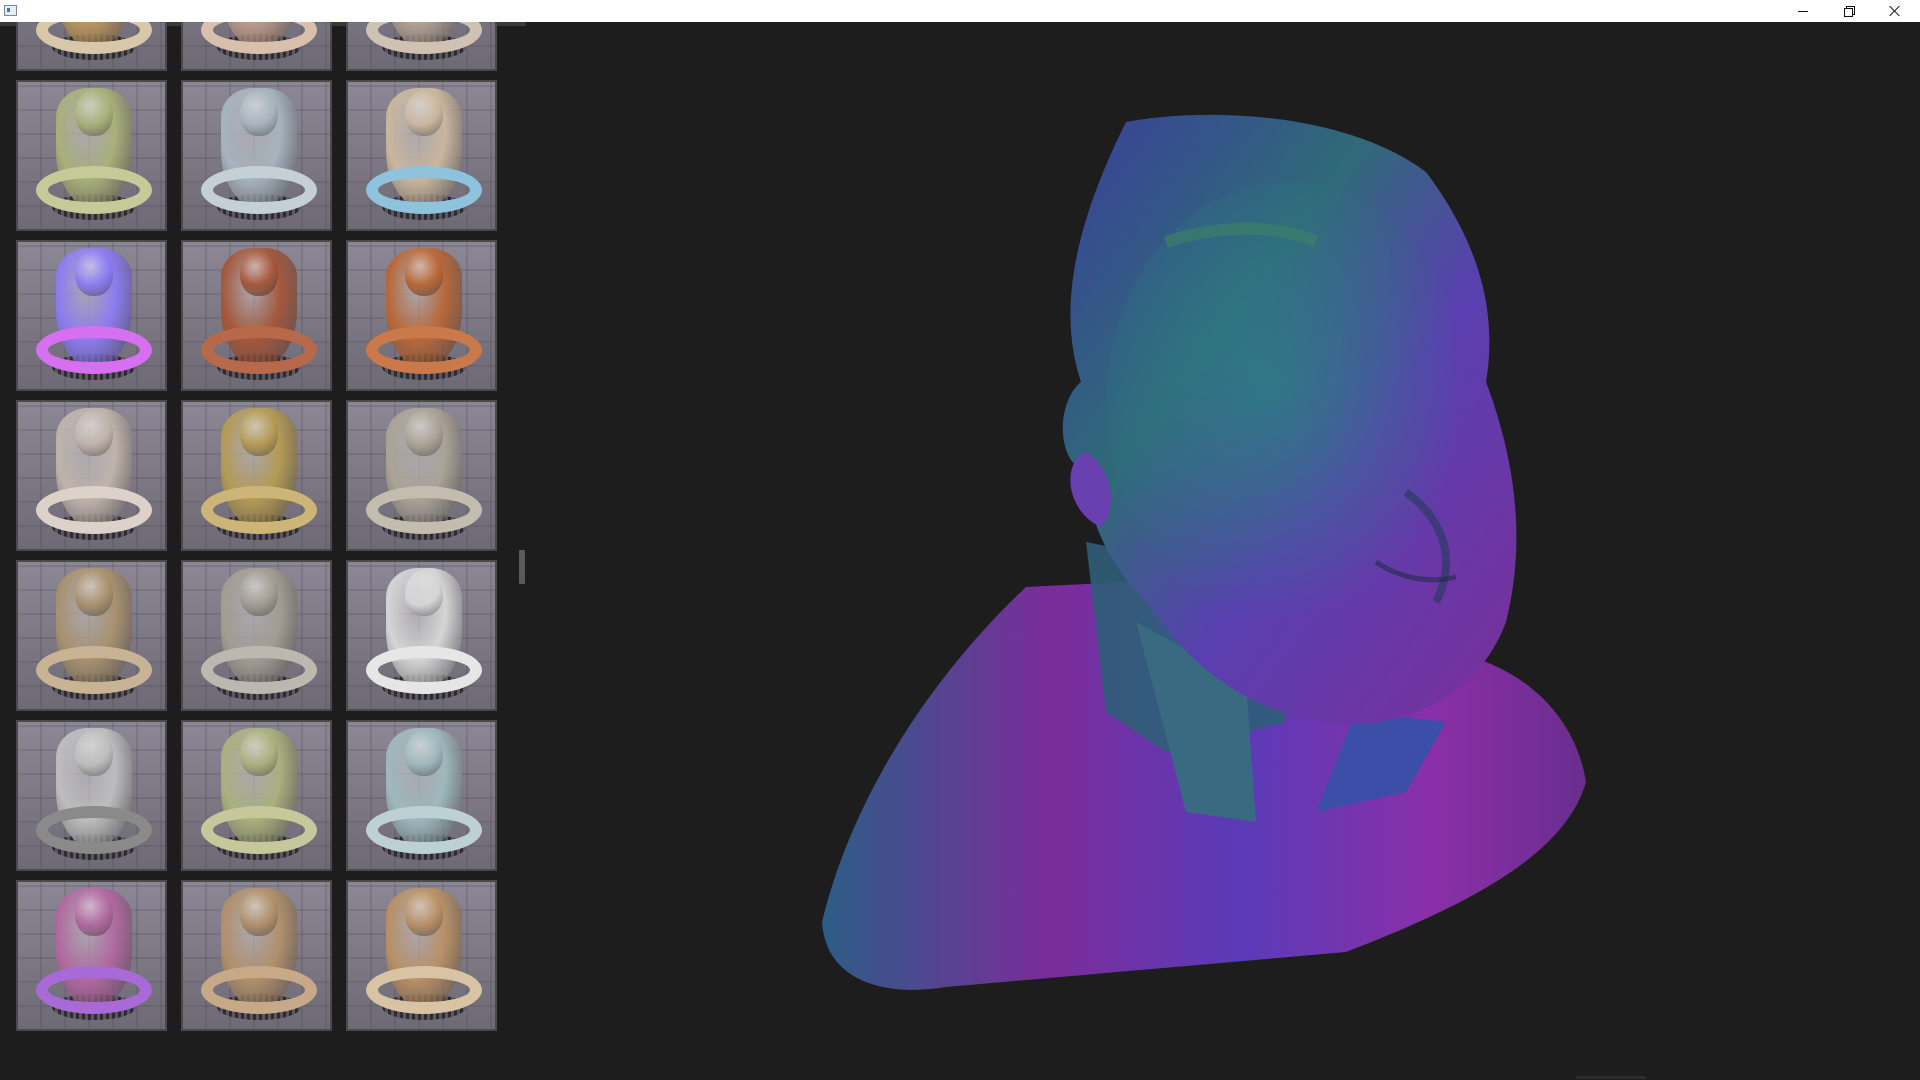 The height and width of the screenshot is (1080, 1920). What do you see at coordinates (522, 567) in the screenshot?
I see `panel-scrollbar-thumb` at bounding box center [522, 567].